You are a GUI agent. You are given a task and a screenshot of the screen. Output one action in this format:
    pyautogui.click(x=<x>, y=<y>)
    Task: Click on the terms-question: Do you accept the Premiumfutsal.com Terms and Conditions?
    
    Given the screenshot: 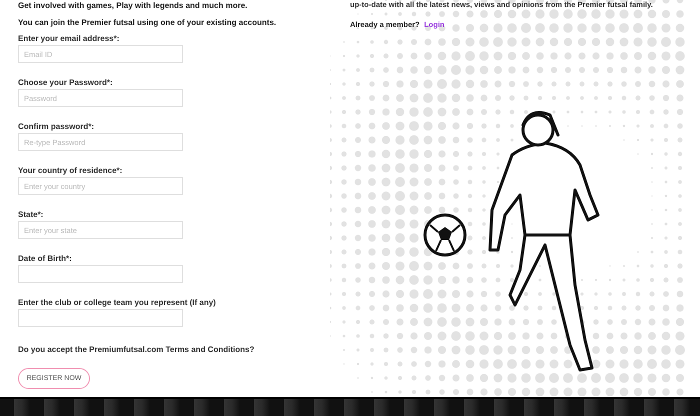 What is the action you would take?
    pyautogui.click(x=137, y=349)
    